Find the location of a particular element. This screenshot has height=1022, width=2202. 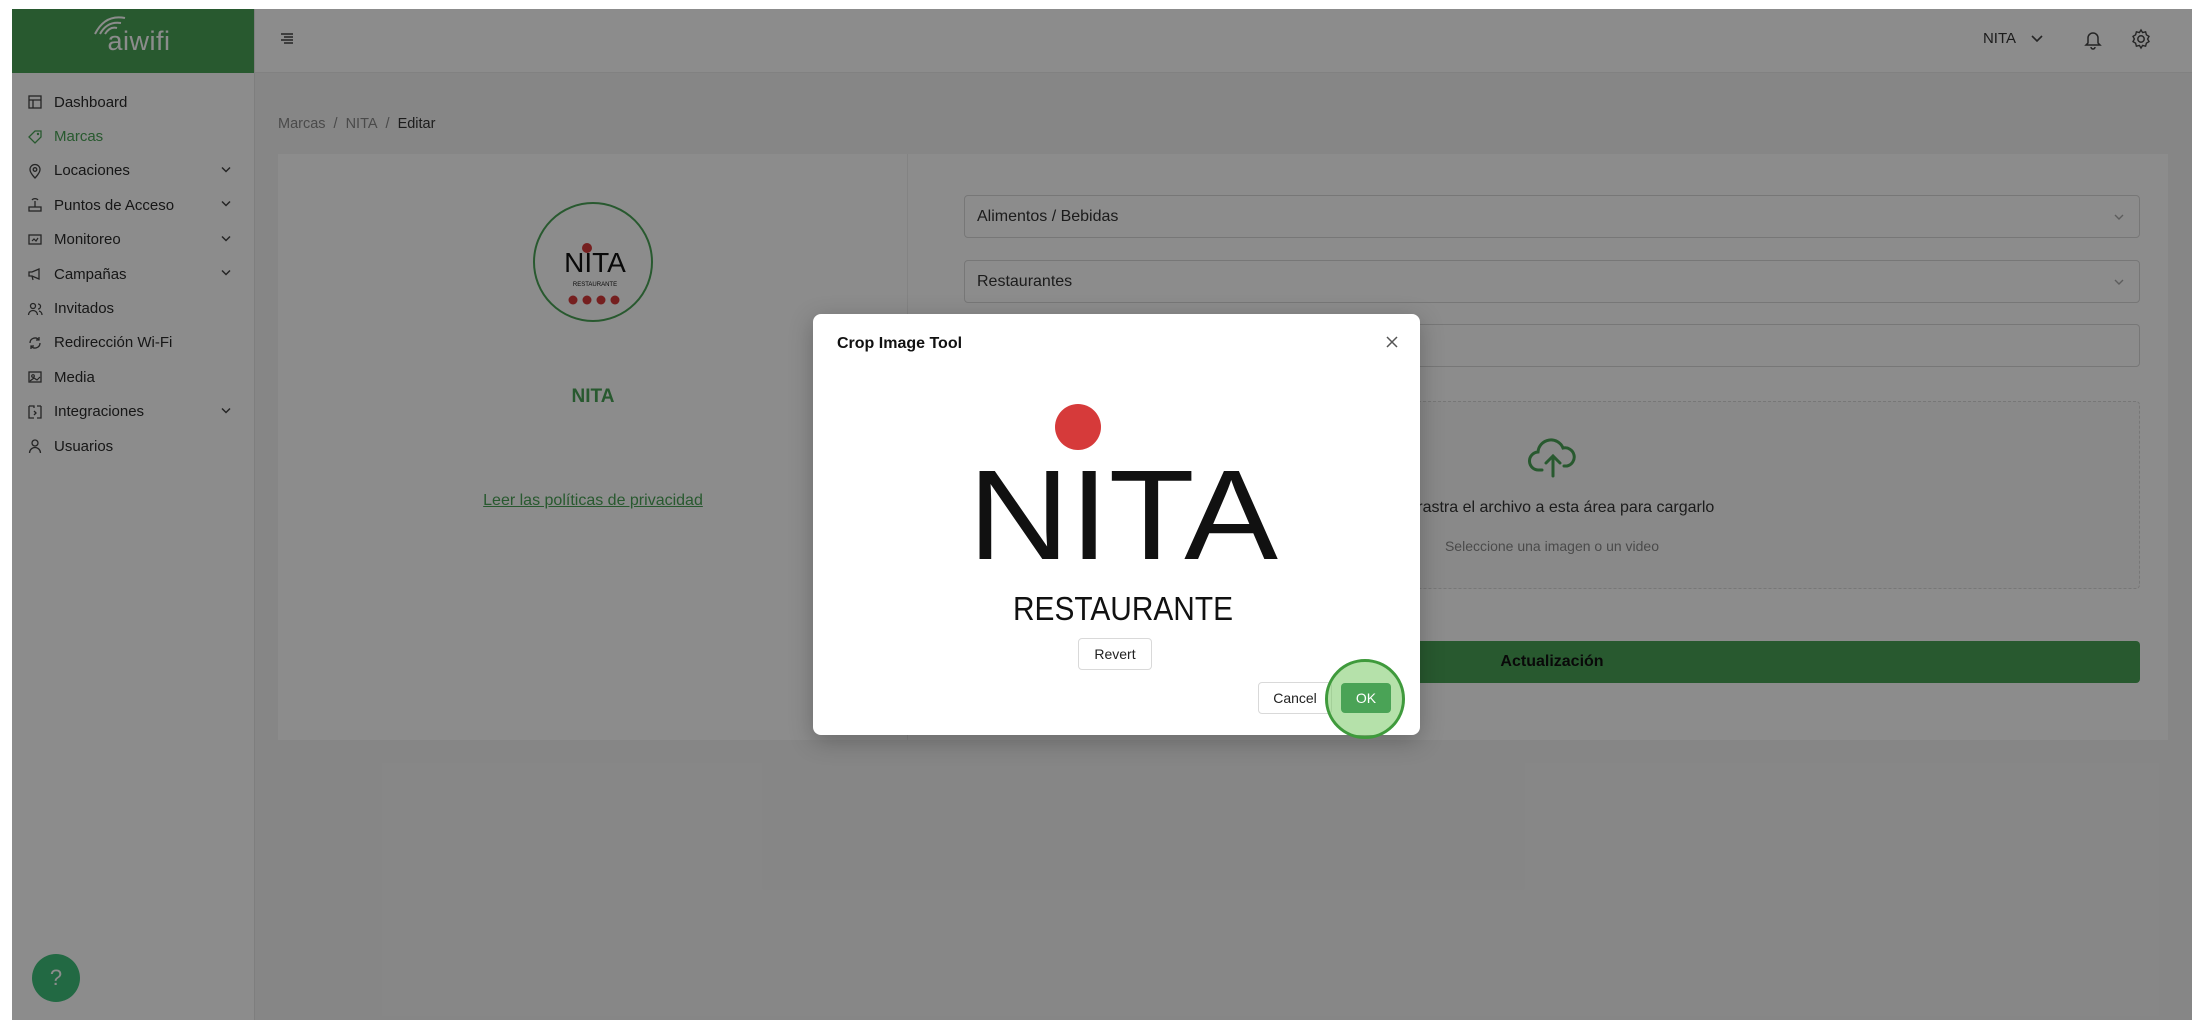

modal-title: Crop Image Tool is located at coordinates (900, 343).